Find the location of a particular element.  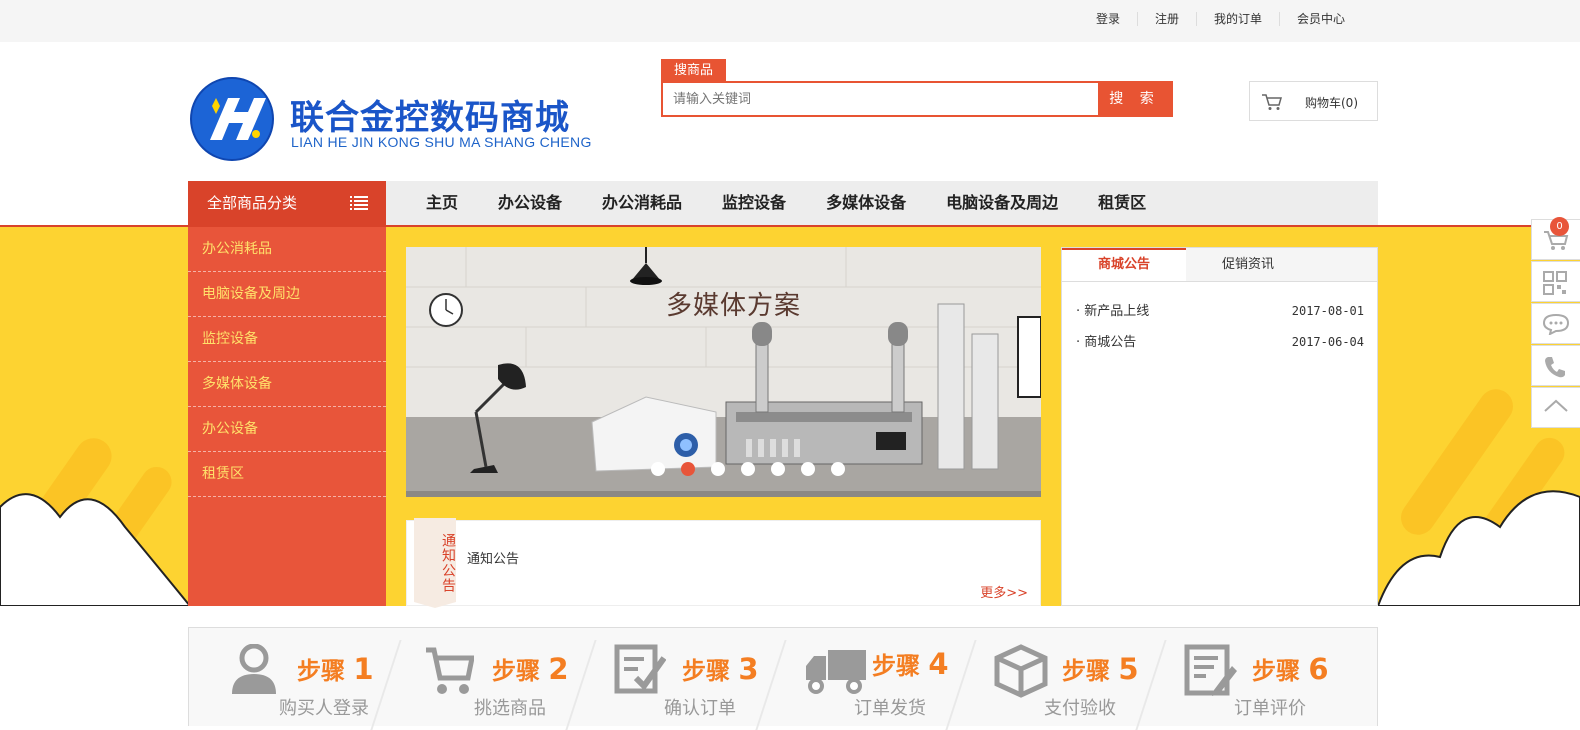

my-orders-link: 我的订单 is located at coordinates (1237, 19).